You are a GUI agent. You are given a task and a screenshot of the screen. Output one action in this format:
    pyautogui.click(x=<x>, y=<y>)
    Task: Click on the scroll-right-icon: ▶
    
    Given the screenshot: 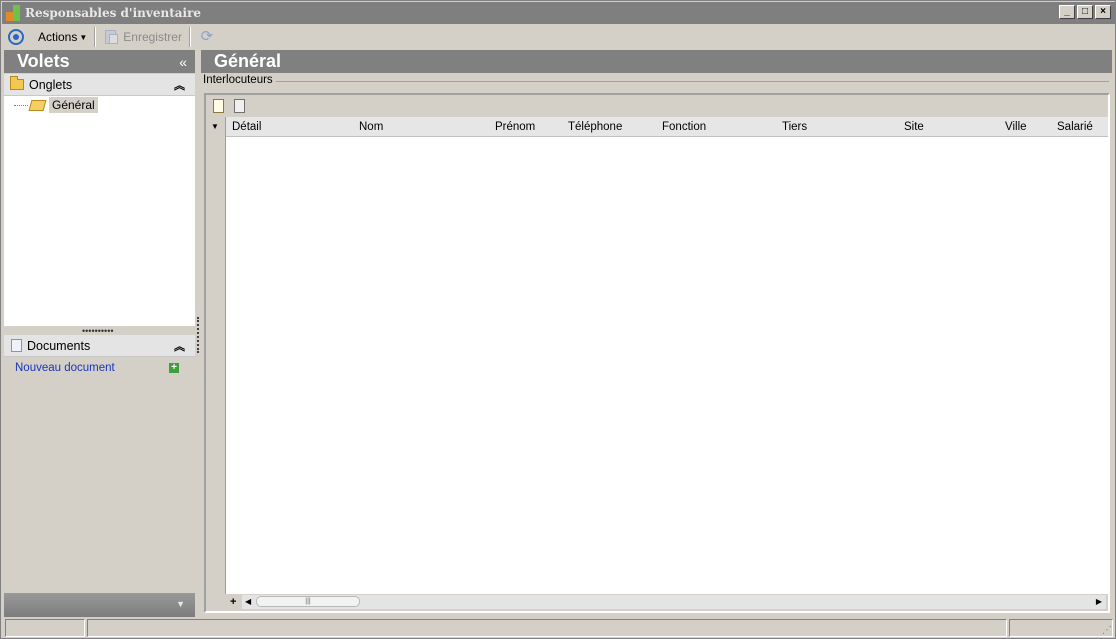 What is the action you would take?
    pyautogui.click(x=1099, y=601)
    